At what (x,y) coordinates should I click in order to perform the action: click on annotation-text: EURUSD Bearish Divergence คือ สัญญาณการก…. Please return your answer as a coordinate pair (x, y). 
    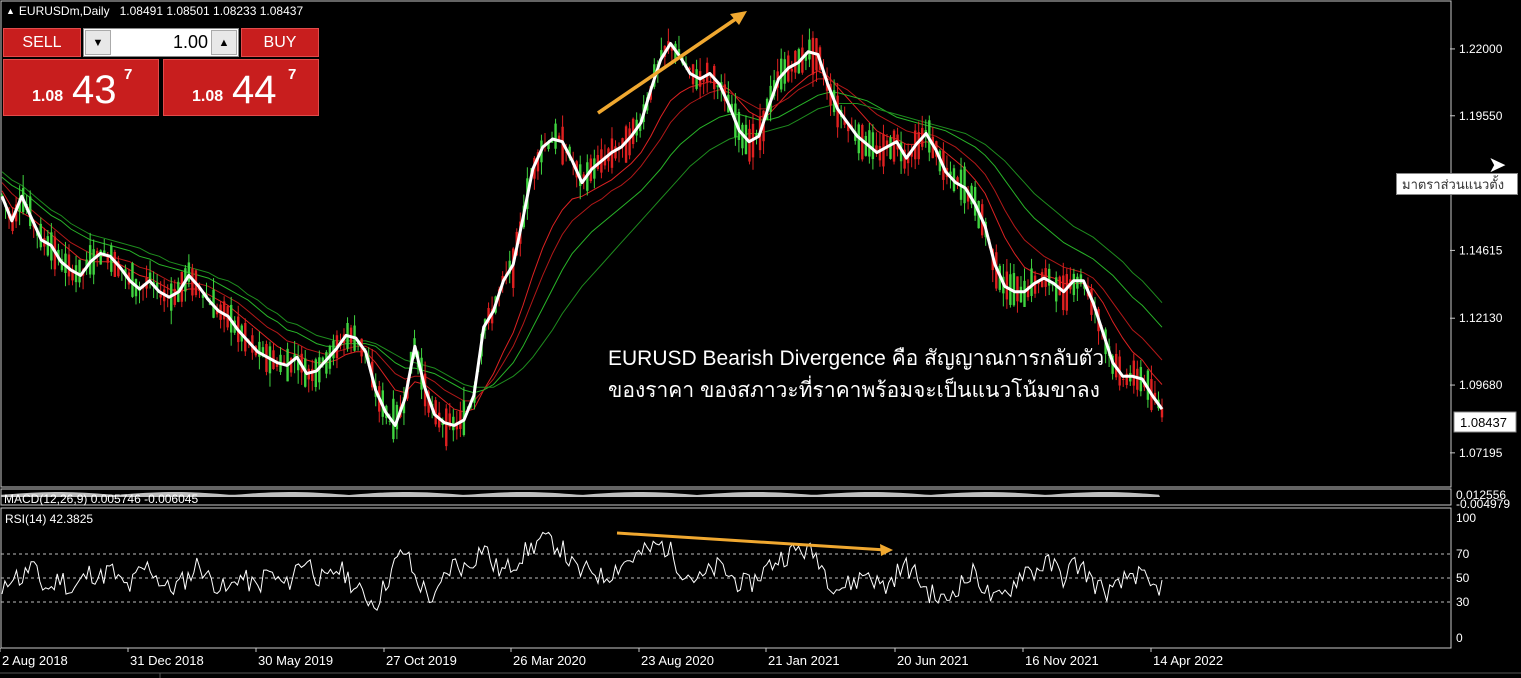
    Looking at the image, I should click on (856, 375).